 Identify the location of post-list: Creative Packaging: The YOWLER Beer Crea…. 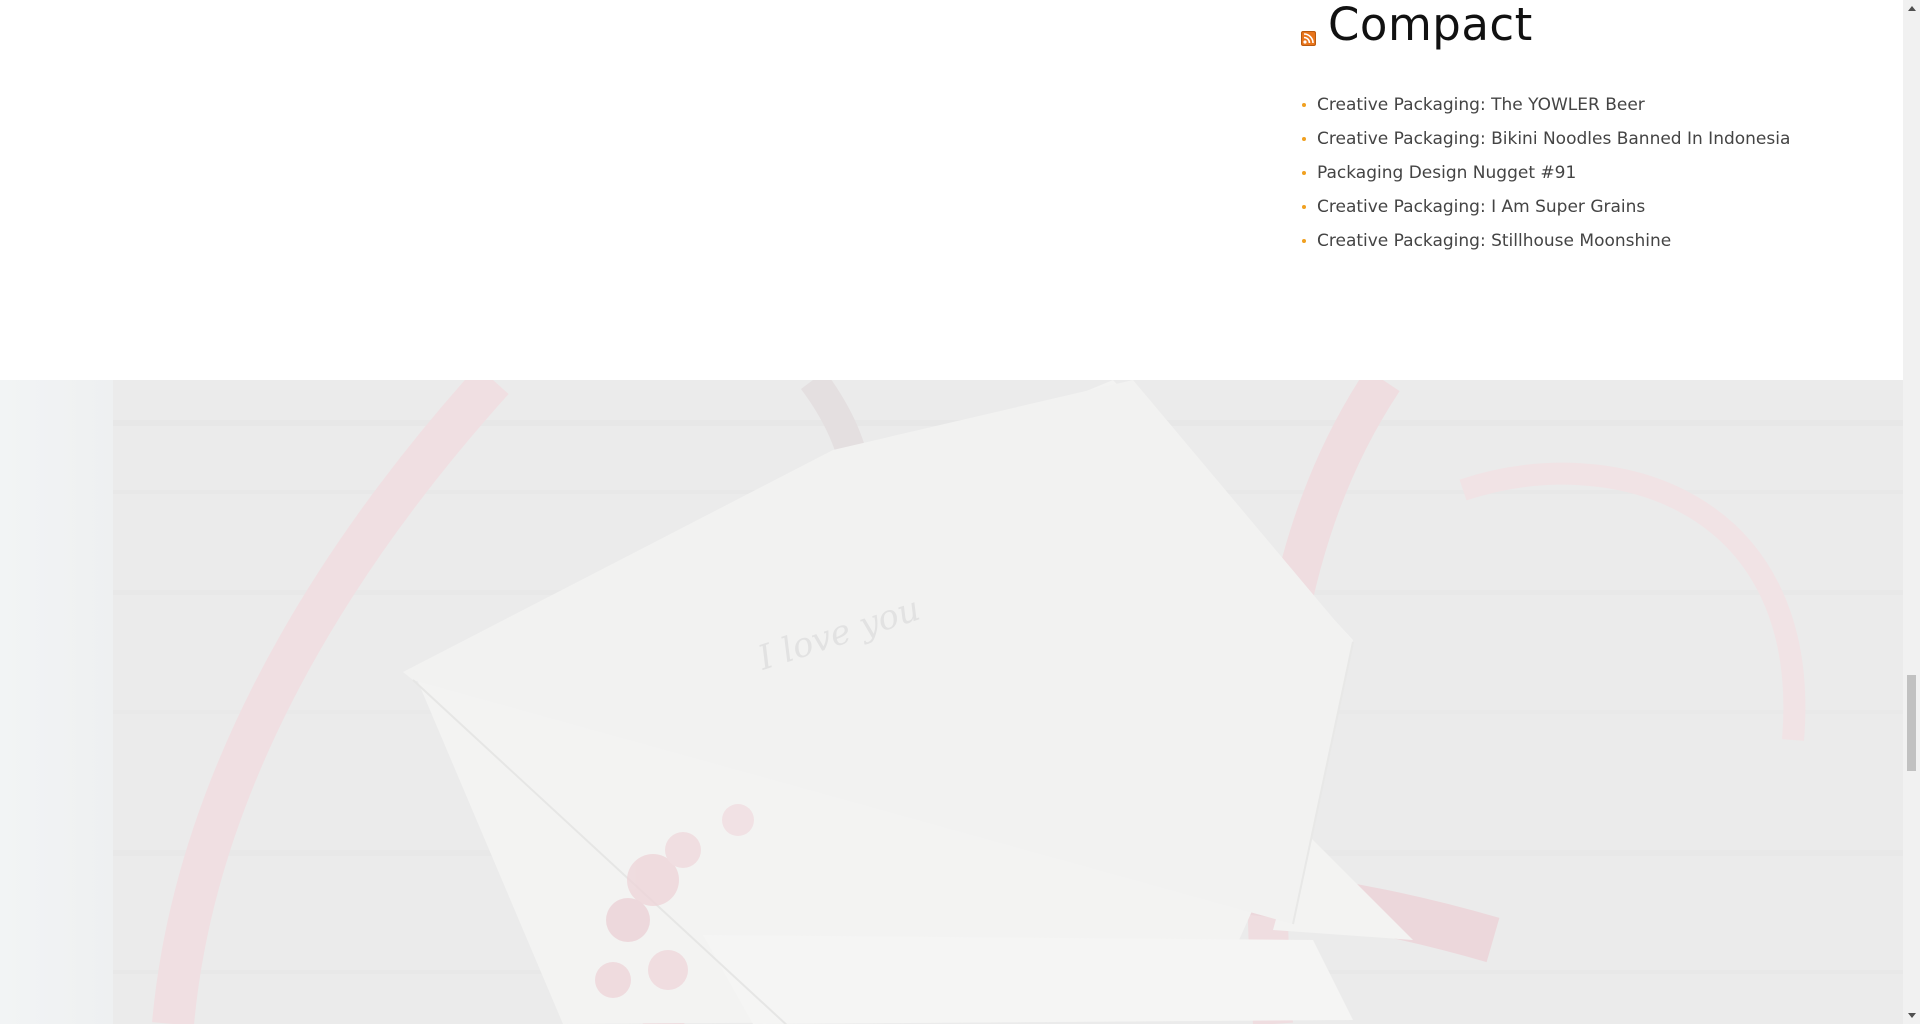
(1545, 173).